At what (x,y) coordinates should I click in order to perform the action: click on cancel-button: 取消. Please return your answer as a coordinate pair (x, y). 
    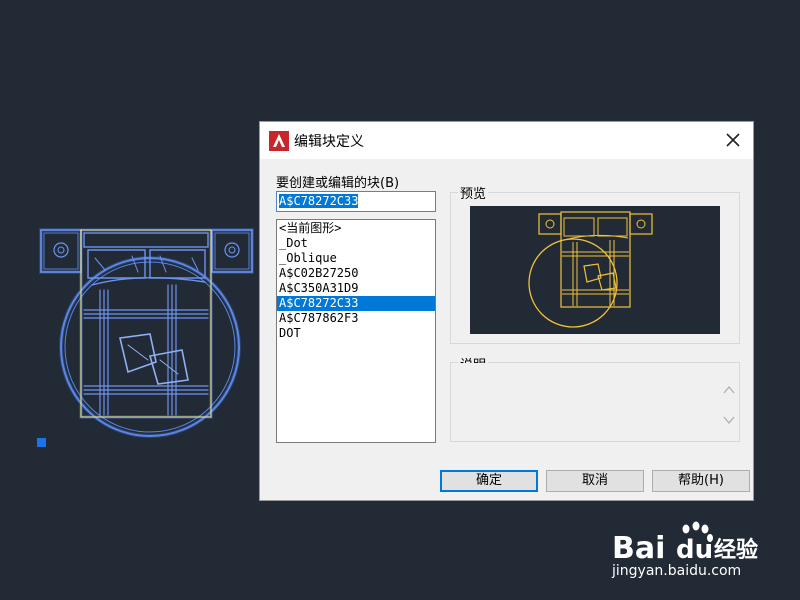
    Looking at the image, I should click on (595, 481).